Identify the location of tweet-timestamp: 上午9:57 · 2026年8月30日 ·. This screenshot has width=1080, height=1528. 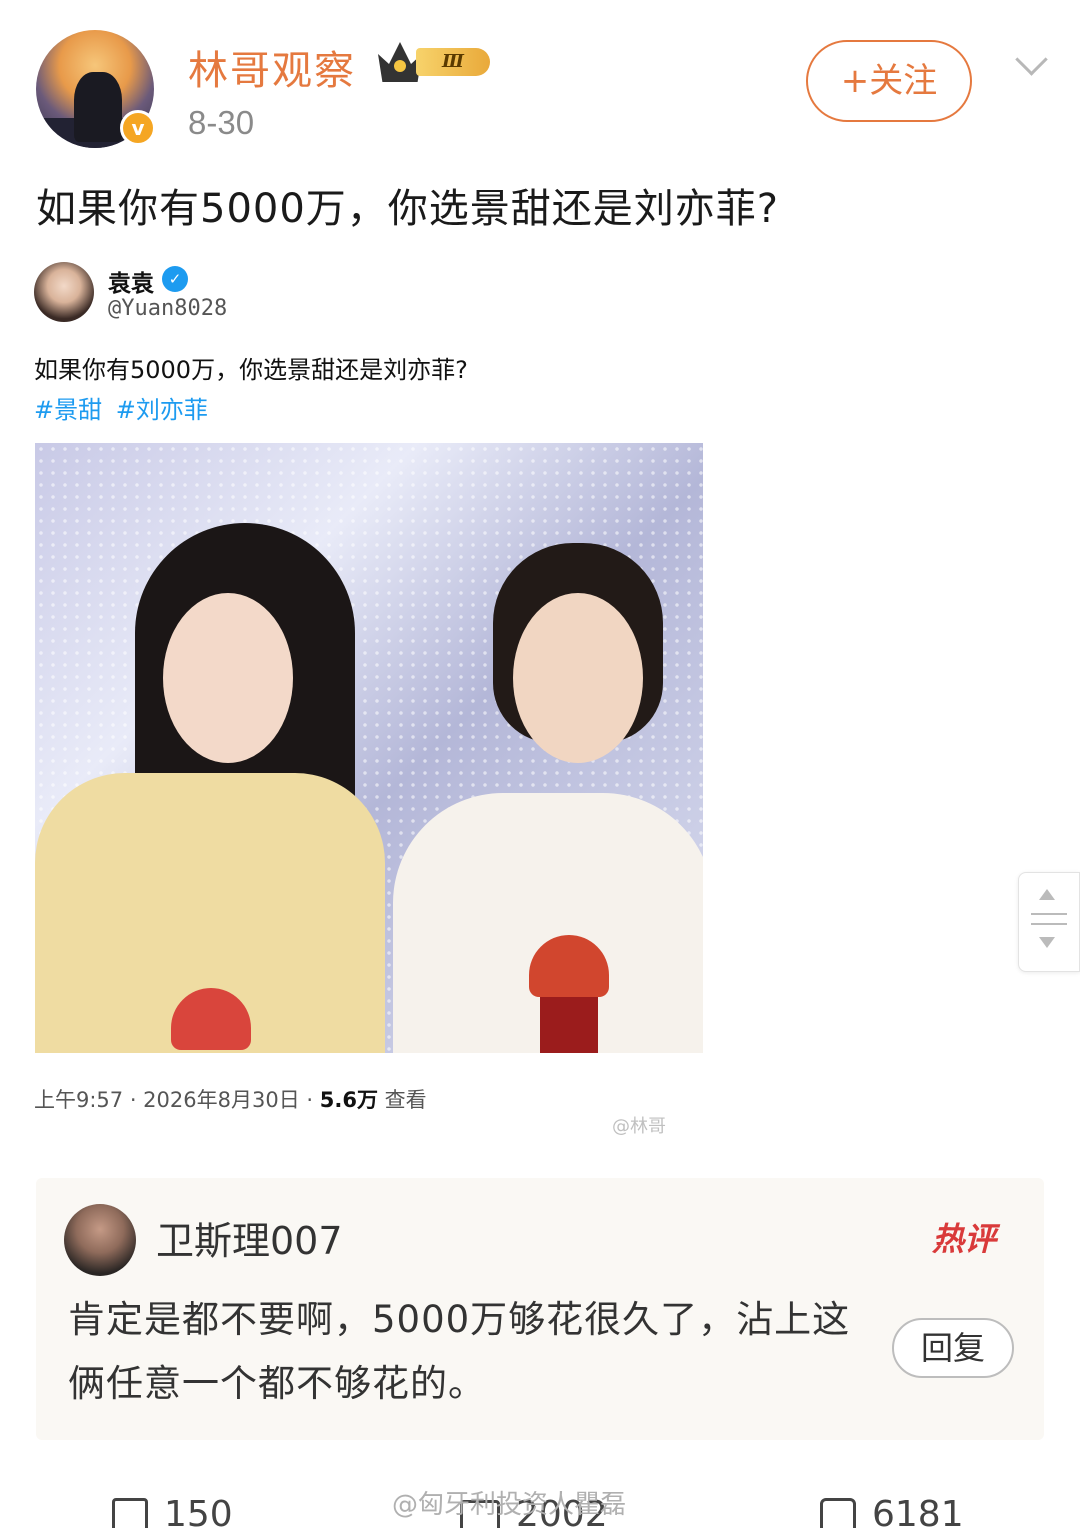
(177, 1100).